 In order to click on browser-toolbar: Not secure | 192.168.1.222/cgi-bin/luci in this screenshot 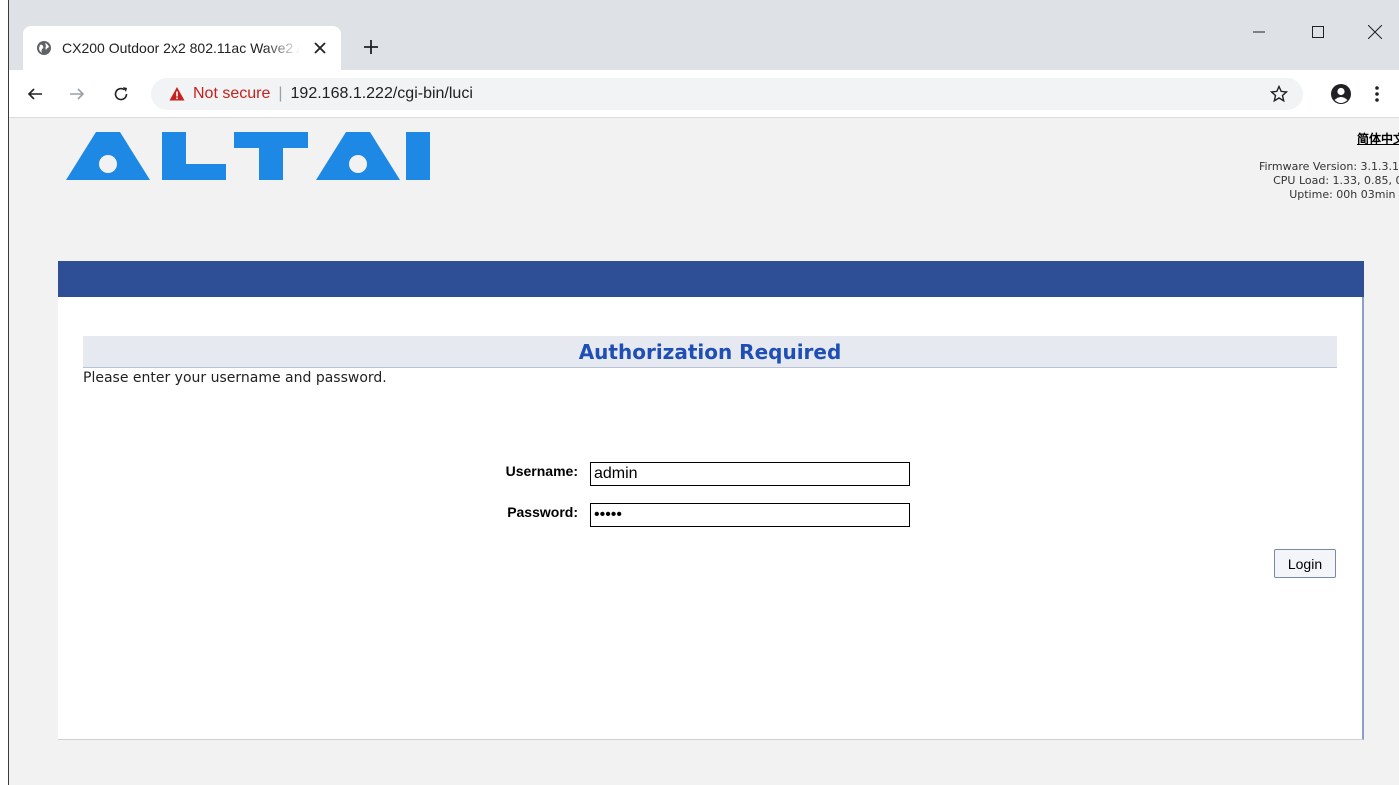, I will do `click(704, 94)`.